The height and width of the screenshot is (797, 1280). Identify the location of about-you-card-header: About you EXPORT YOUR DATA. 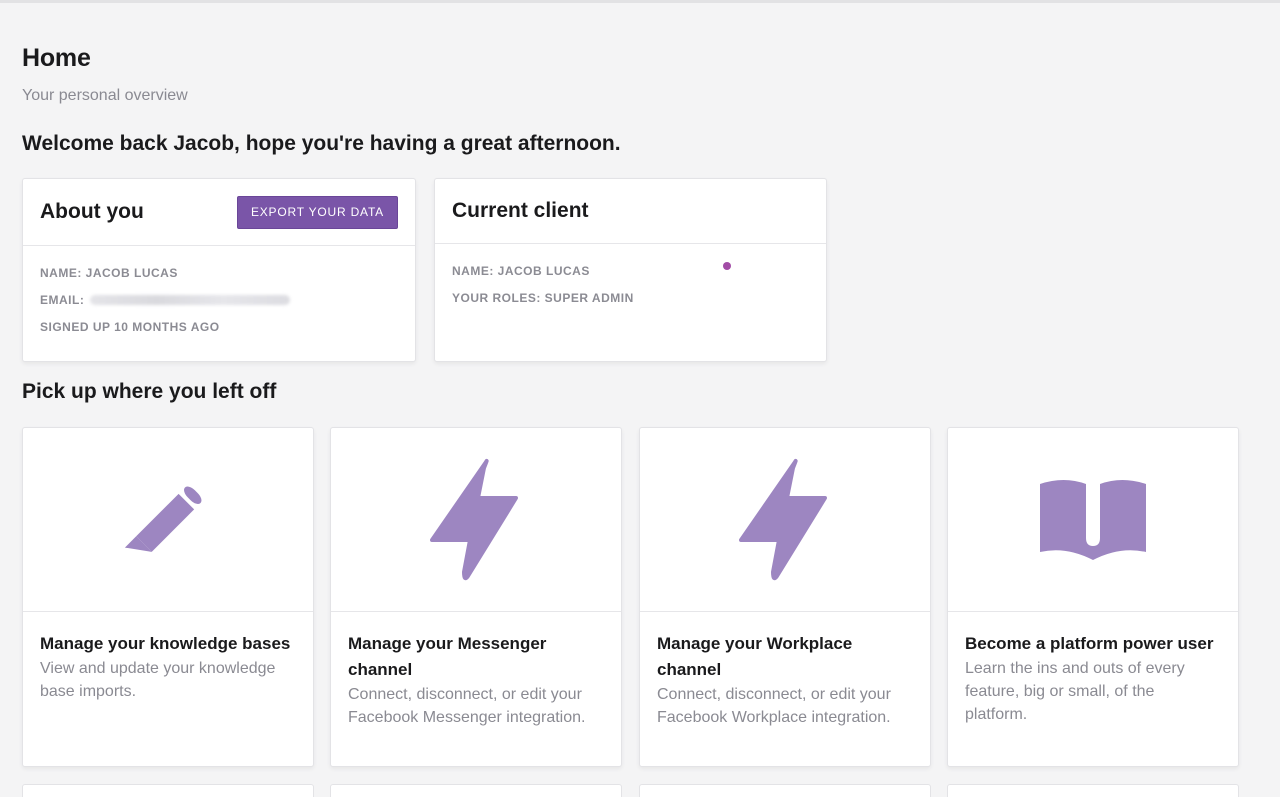
(219, 212).